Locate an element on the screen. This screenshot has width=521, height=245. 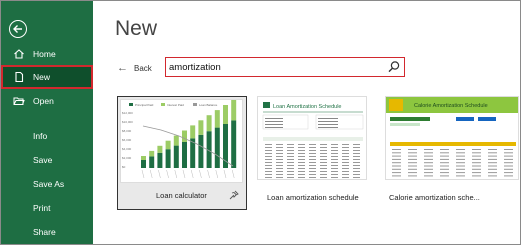
pin-icon is located at coordinates (234, 195).